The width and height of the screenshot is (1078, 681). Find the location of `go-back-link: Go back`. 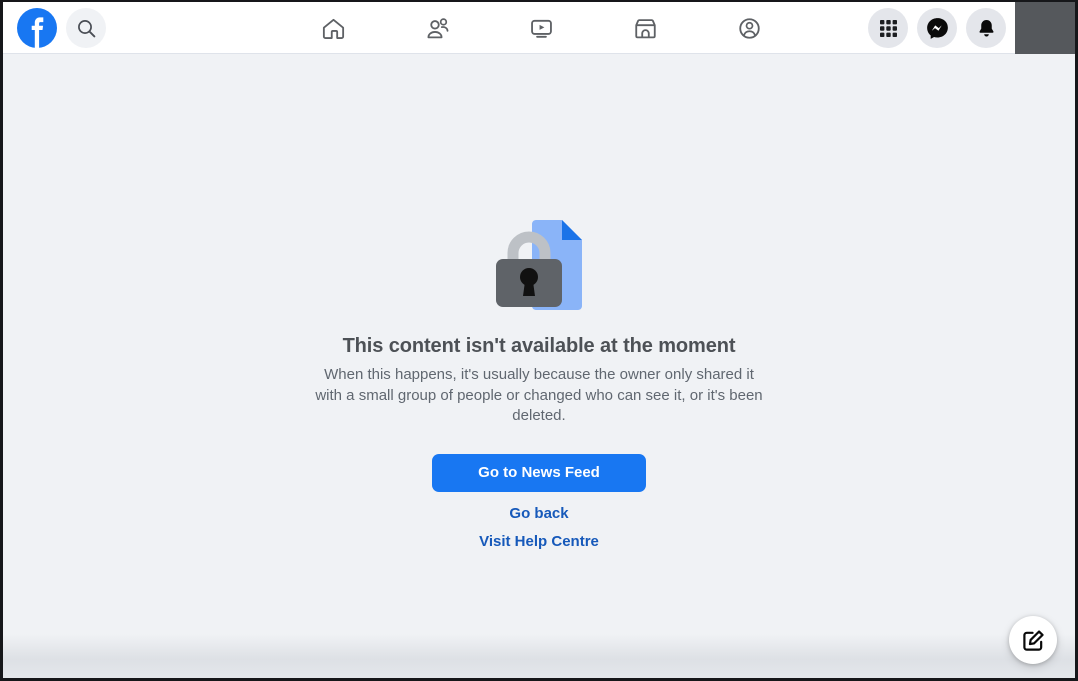

go-back-link: Go back is located at coordinates (539, 513).